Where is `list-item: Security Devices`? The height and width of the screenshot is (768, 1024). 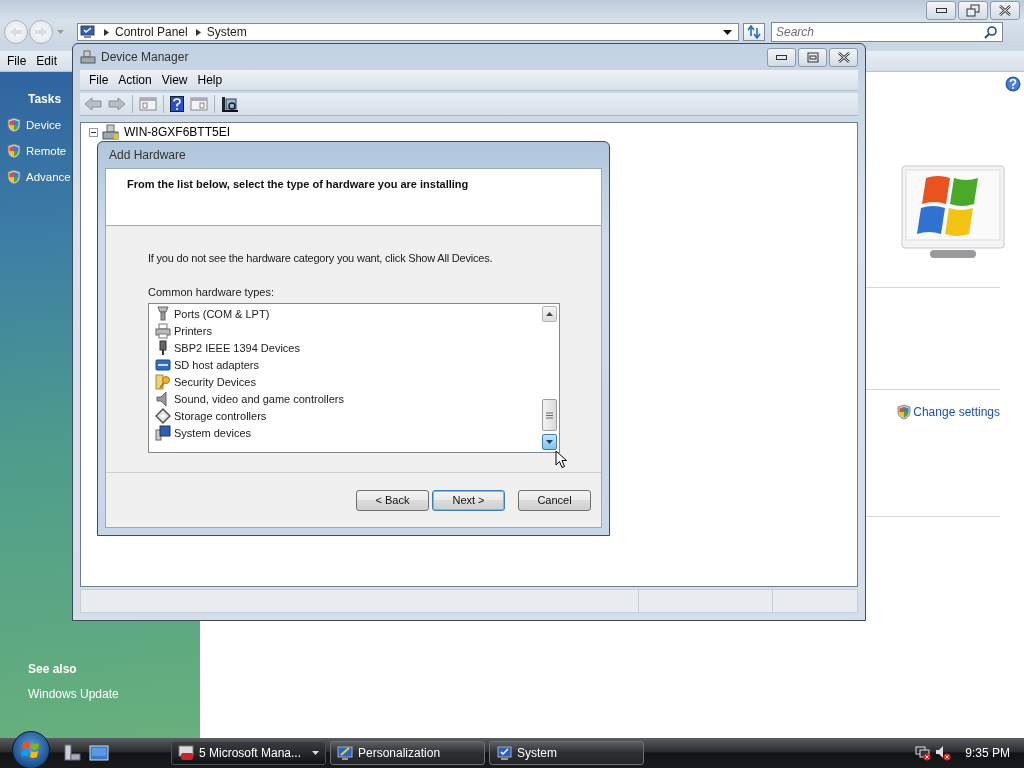 list-item: Security Devices is located at coordinates (348, 381).